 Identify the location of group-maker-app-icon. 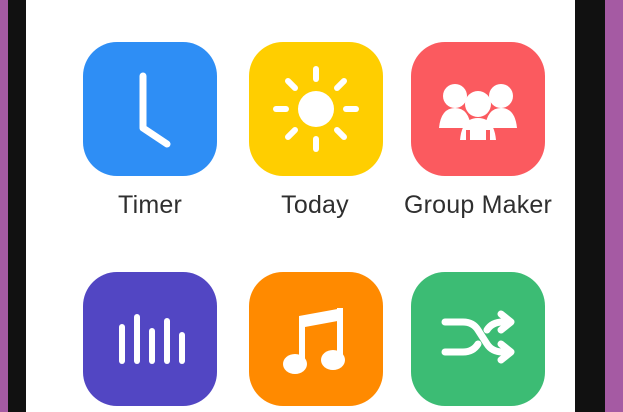
(478, 109).